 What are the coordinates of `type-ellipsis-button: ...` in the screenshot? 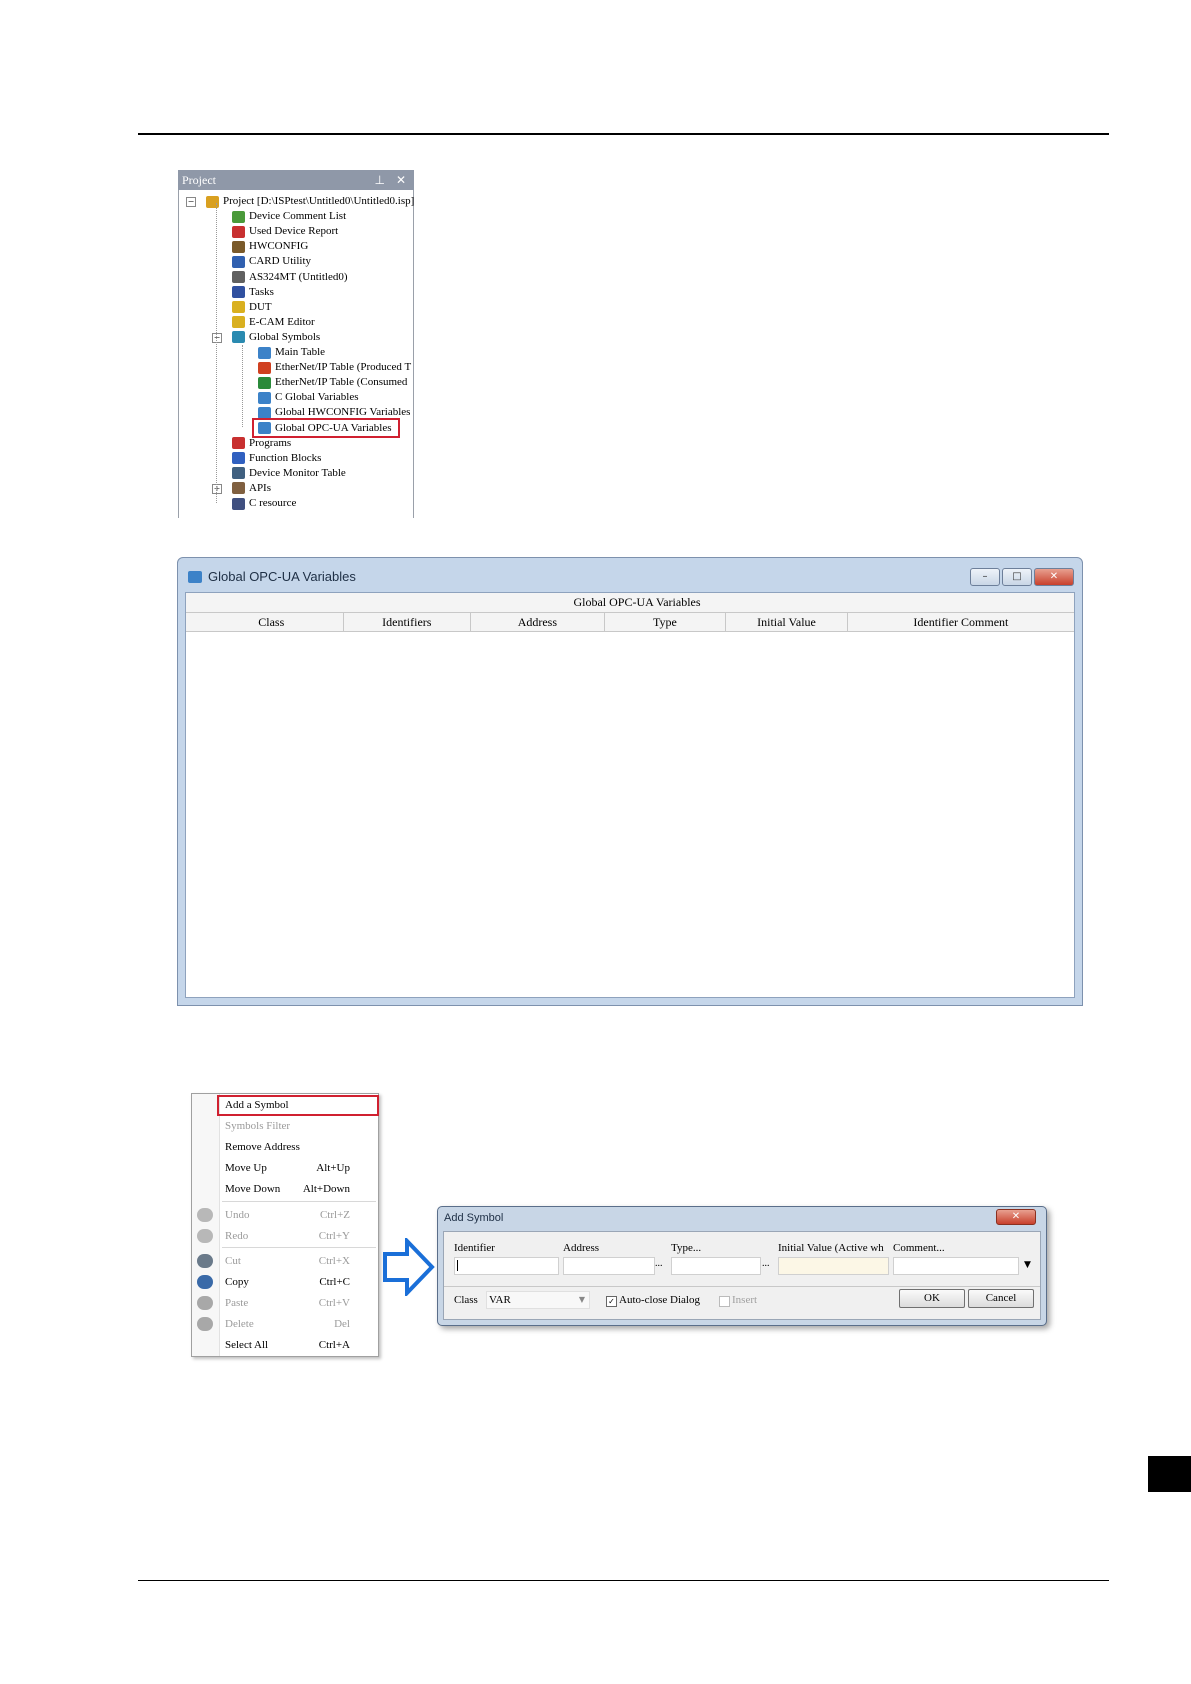 It's located at (766, 1263).